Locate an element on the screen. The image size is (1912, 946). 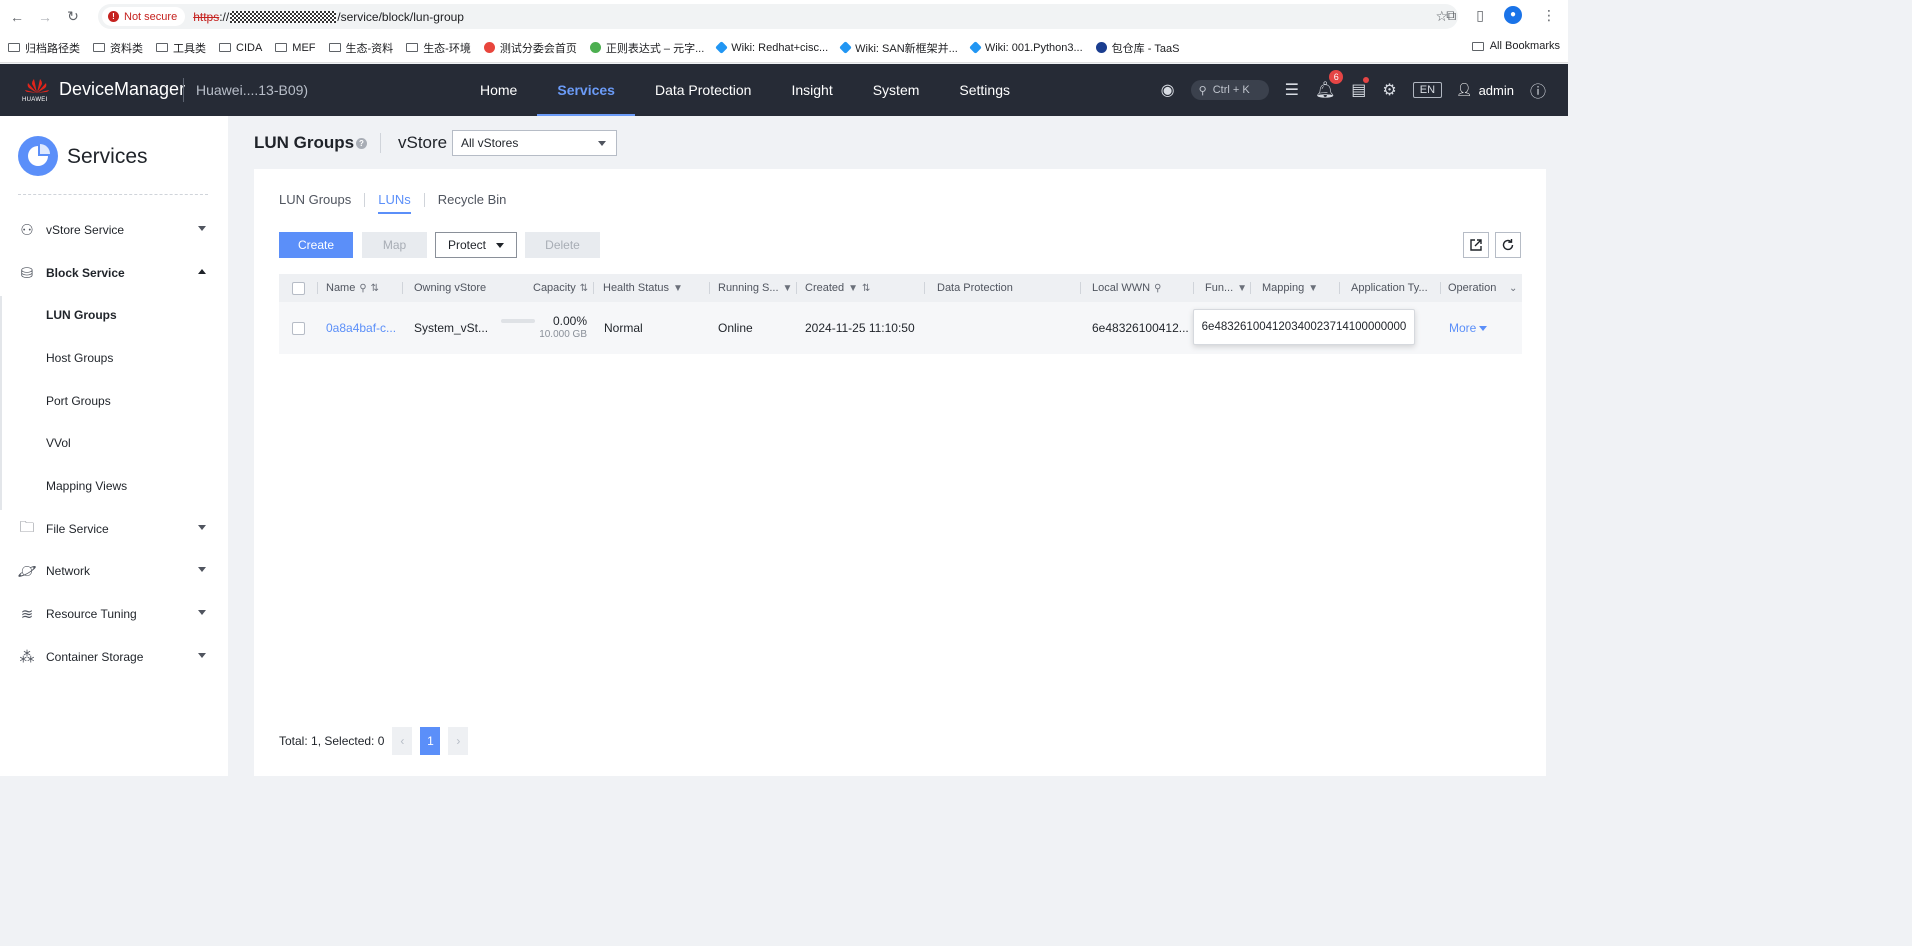
column-settings-icon: ⌄ is located at coordinates (1513, 288).